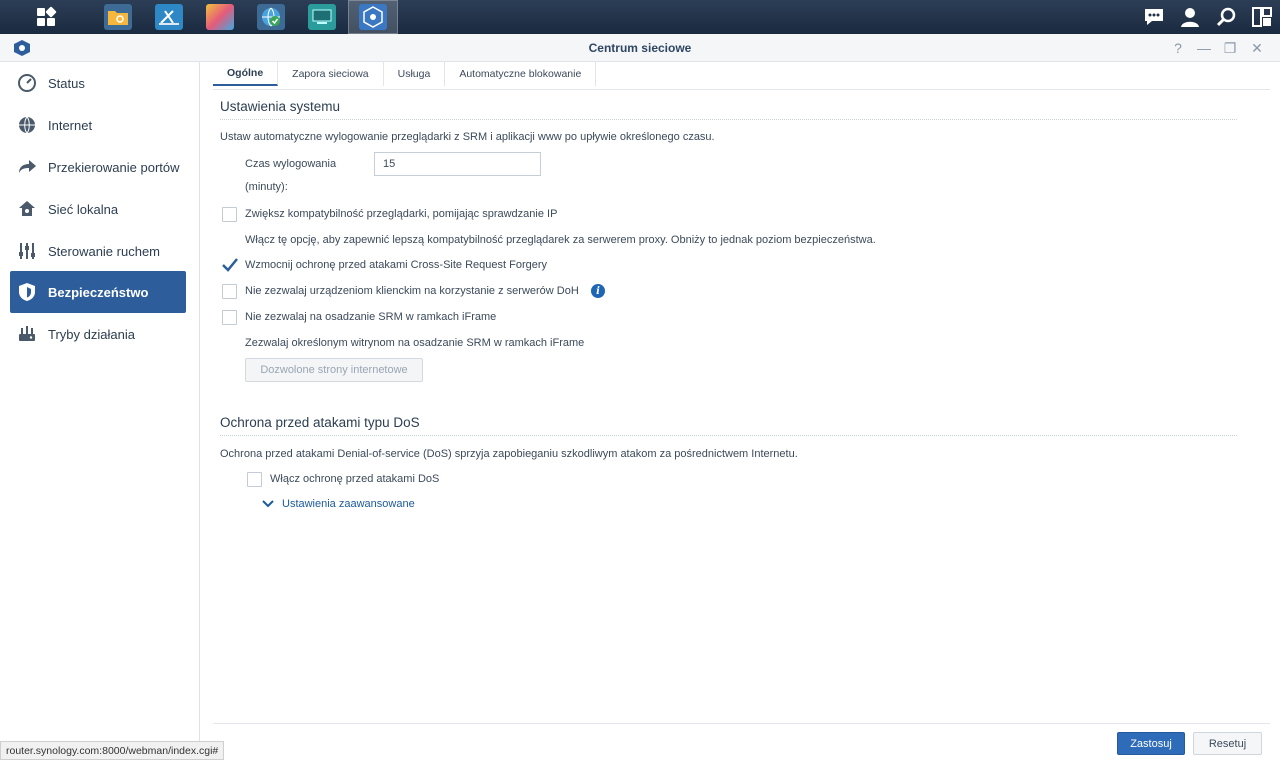 This screenshot has height=760, width=1280. I want to click on sidebar-item-label: Bezpieczeństwo, so click(98, 292).